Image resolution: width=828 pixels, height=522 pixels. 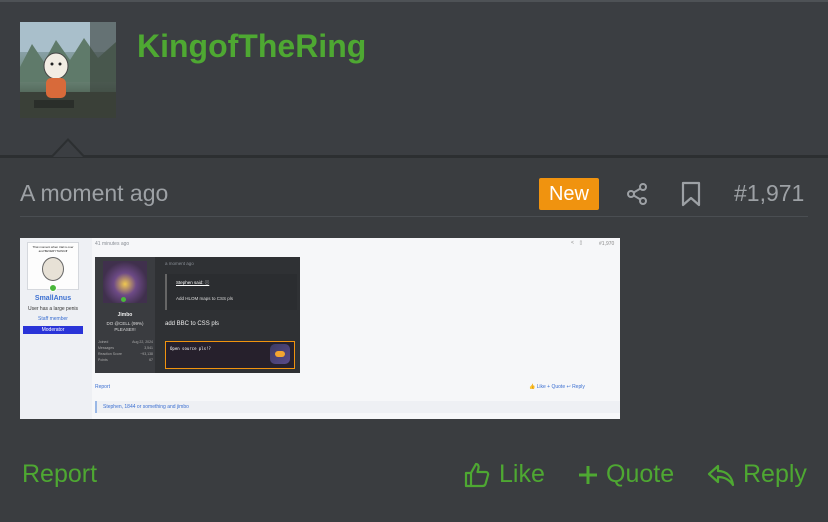 What do you see at coordinates (637, 194) in the screenshot?
I see `share-icon` at bounding box center [637, 194].